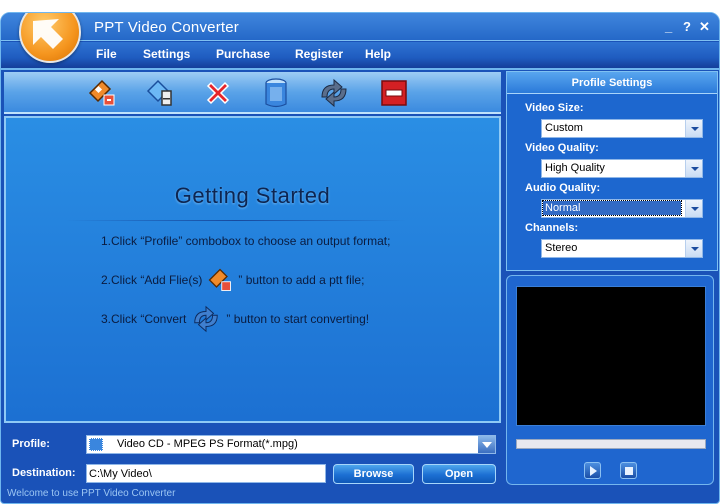  What do you see at coordinates (91, 493) in the screenshot?
I see `status-bar: Welcome to use PPT Video Converter` at bounding box center [91, 493].